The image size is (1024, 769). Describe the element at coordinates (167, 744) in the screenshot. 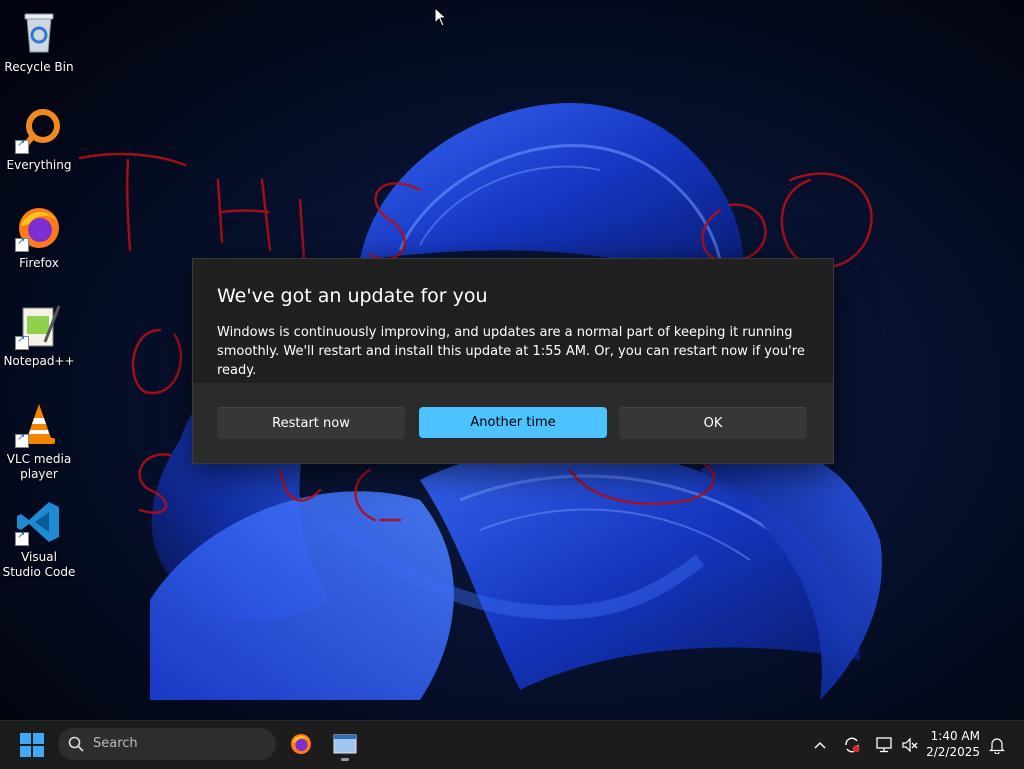

I see `taskbar-search-box: Search` at that location.